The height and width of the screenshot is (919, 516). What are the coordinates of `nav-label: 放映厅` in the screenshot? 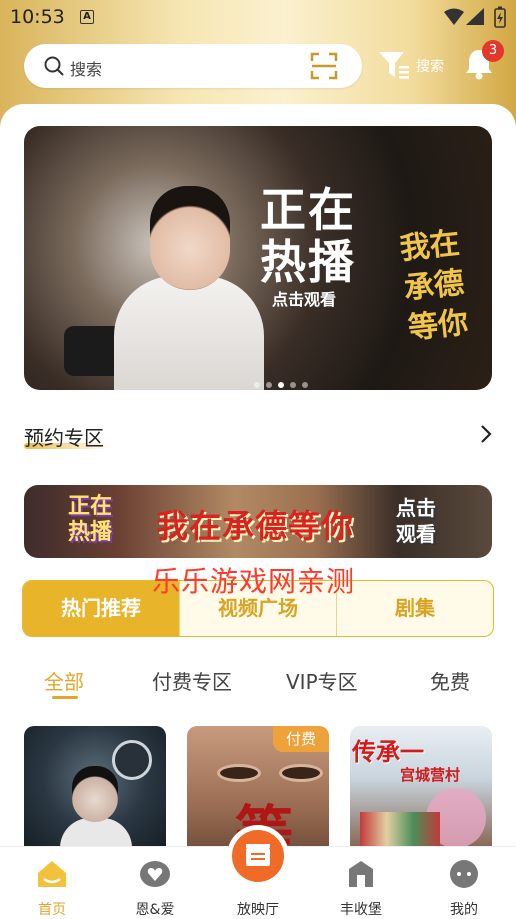 It's located at (258, 910).